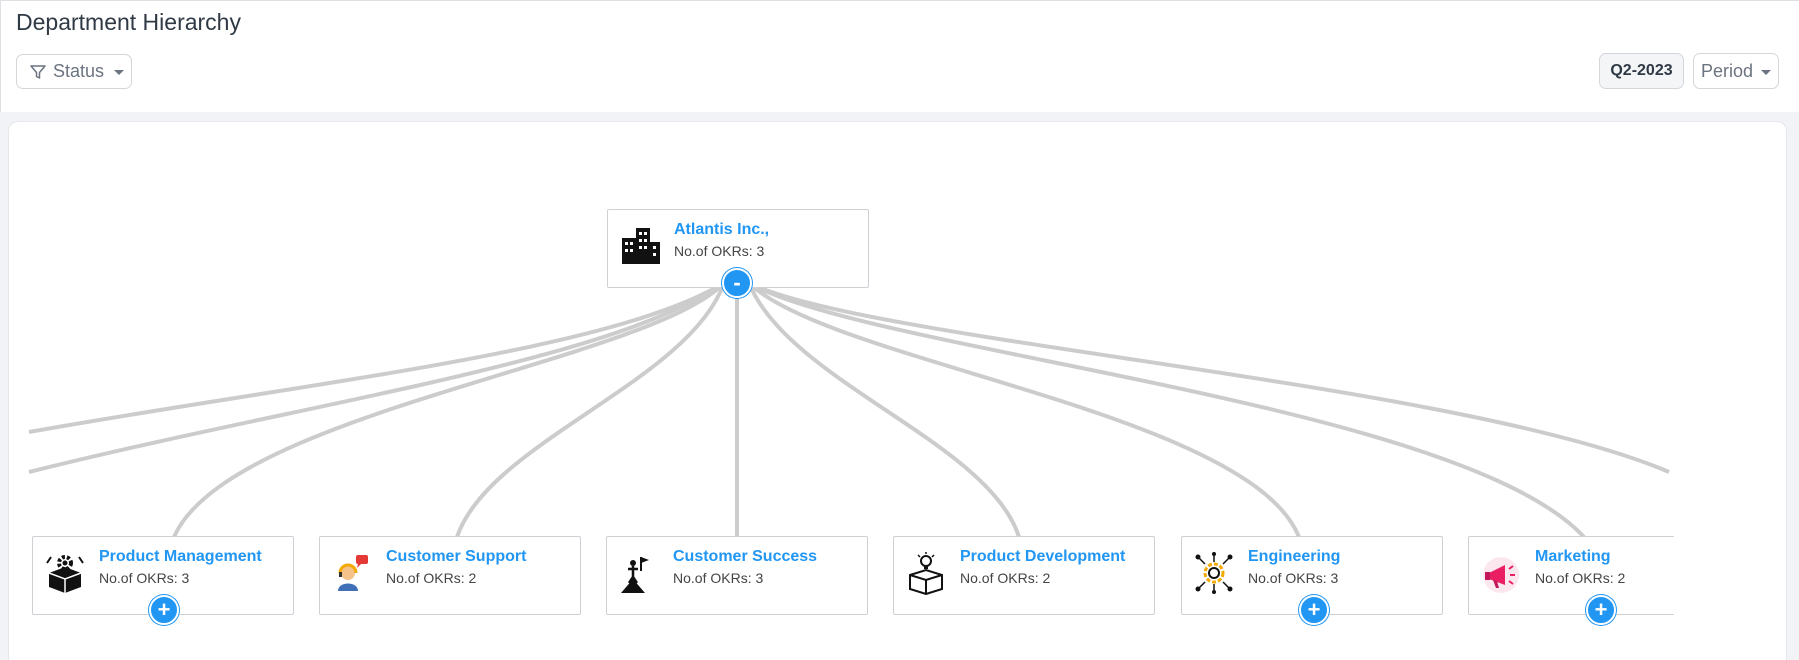 The height and width of the screenshot is (660, 1799). Describe the element at coordinates (1727, 70) in the screenshot. I see `period-dropdown-label: Period` at that location.